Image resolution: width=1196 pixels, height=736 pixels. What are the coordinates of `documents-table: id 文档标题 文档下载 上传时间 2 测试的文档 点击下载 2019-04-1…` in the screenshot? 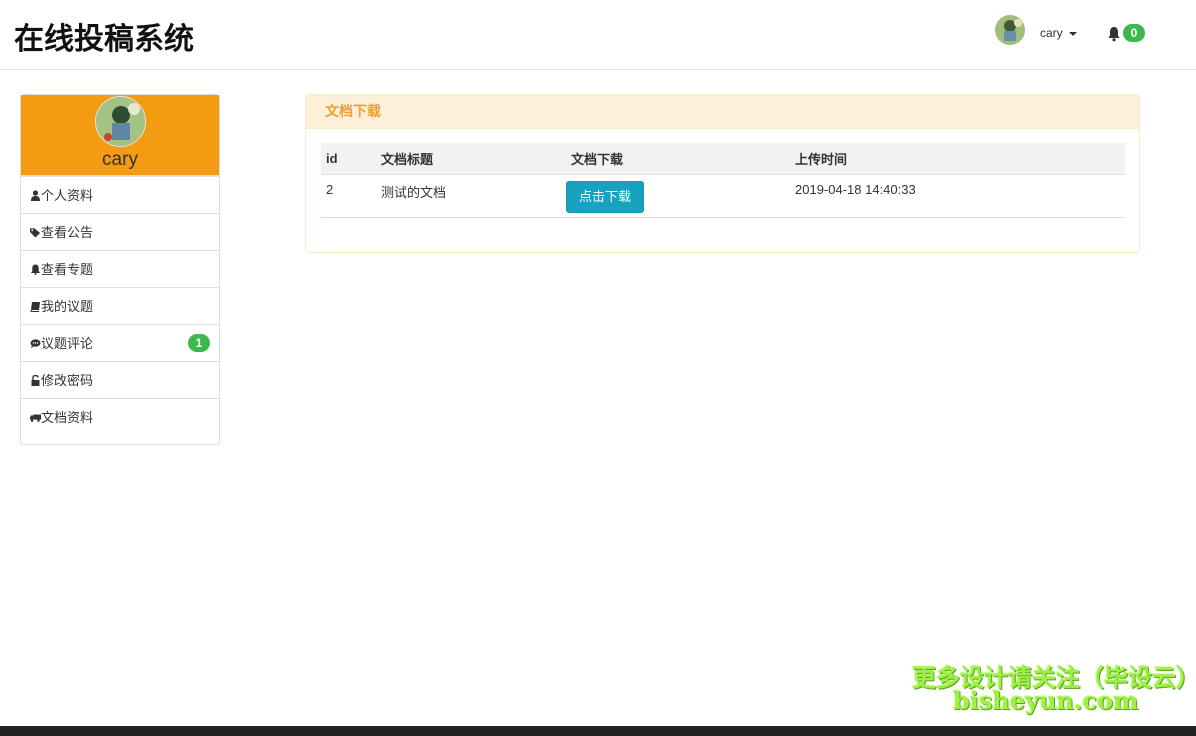 It's located at (723, 180).